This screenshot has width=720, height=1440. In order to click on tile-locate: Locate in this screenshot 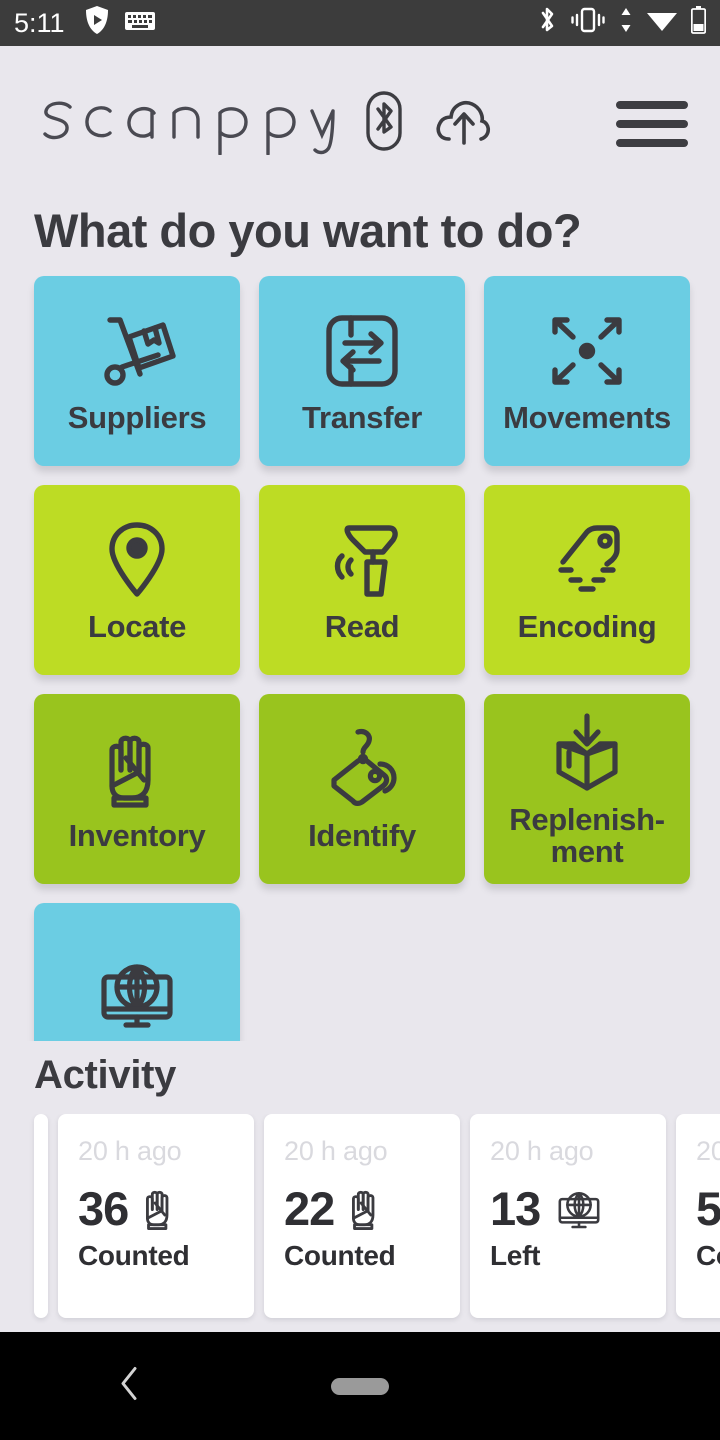, I will do `click(137, 580)`.